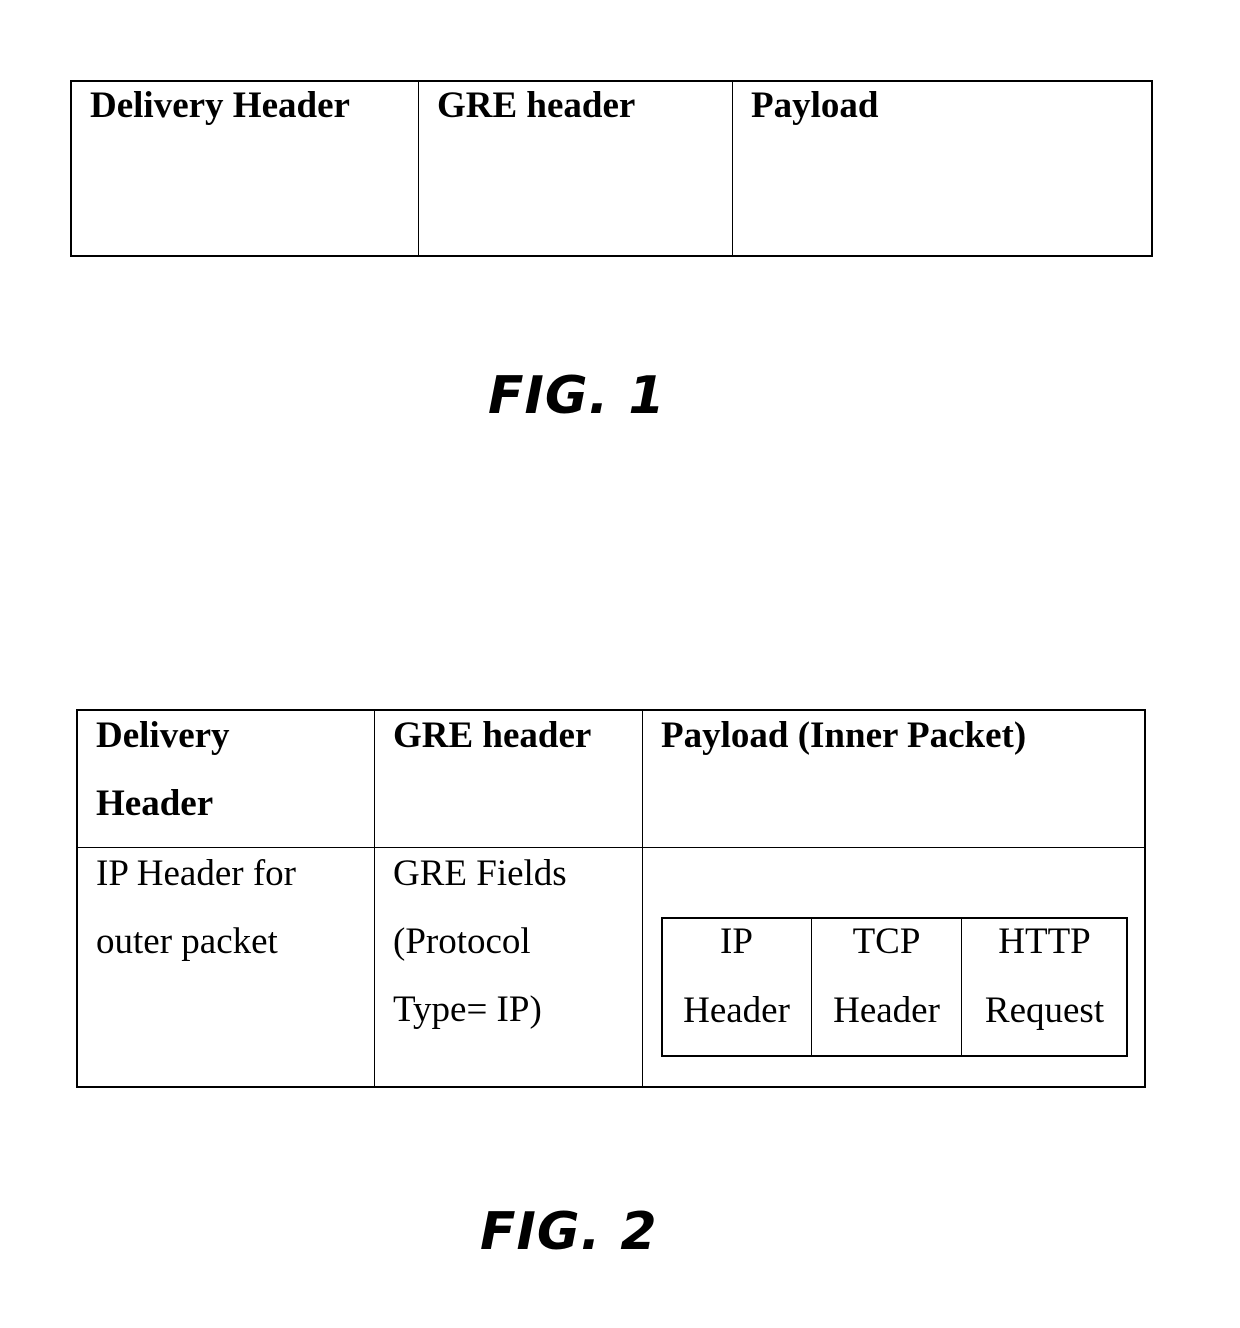 The height and width of the screenshot is (1328, 1240). What do you see at coordinates (492, 735) in the screenshot?
I see `fig2-header-gre: GRE header` at bounding box center [492, 735].